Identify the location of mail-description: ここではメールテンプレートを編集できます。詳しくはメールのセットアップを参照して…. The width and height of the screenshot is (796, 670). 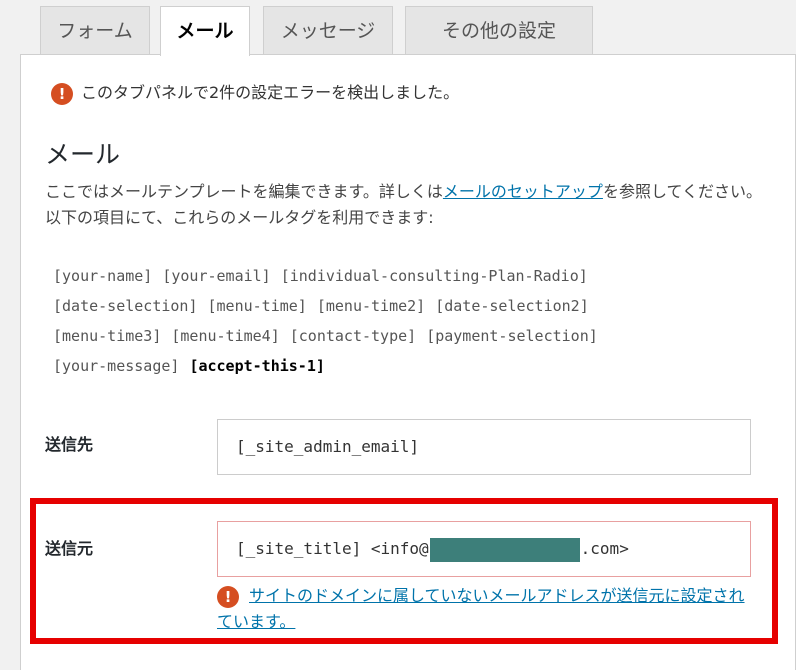
(405, 205).